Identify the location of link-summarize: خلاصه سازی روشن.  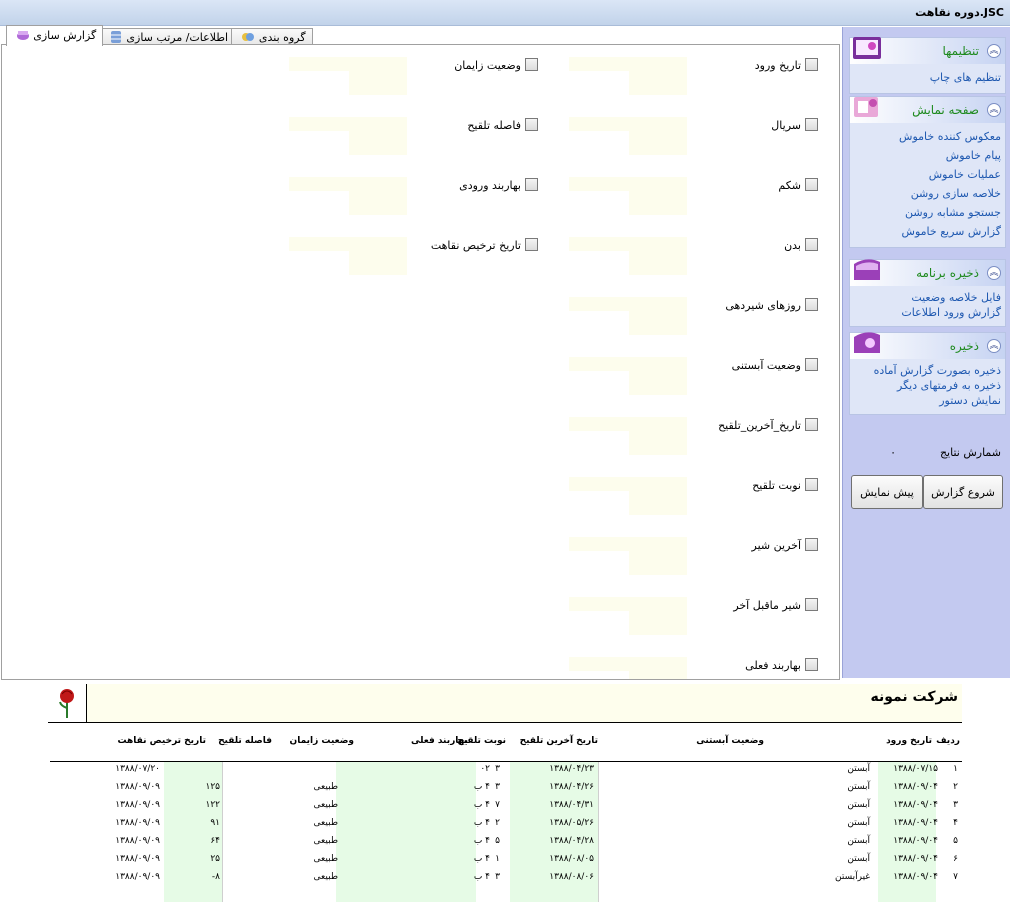
(925, 193).